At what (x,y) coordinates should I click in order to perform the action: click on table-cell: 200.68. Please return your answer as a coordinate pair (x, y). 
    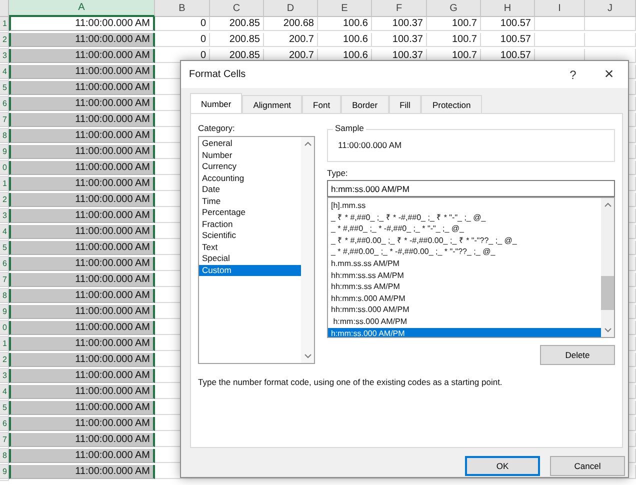
    Looking at the image, I should click on (291, 23).